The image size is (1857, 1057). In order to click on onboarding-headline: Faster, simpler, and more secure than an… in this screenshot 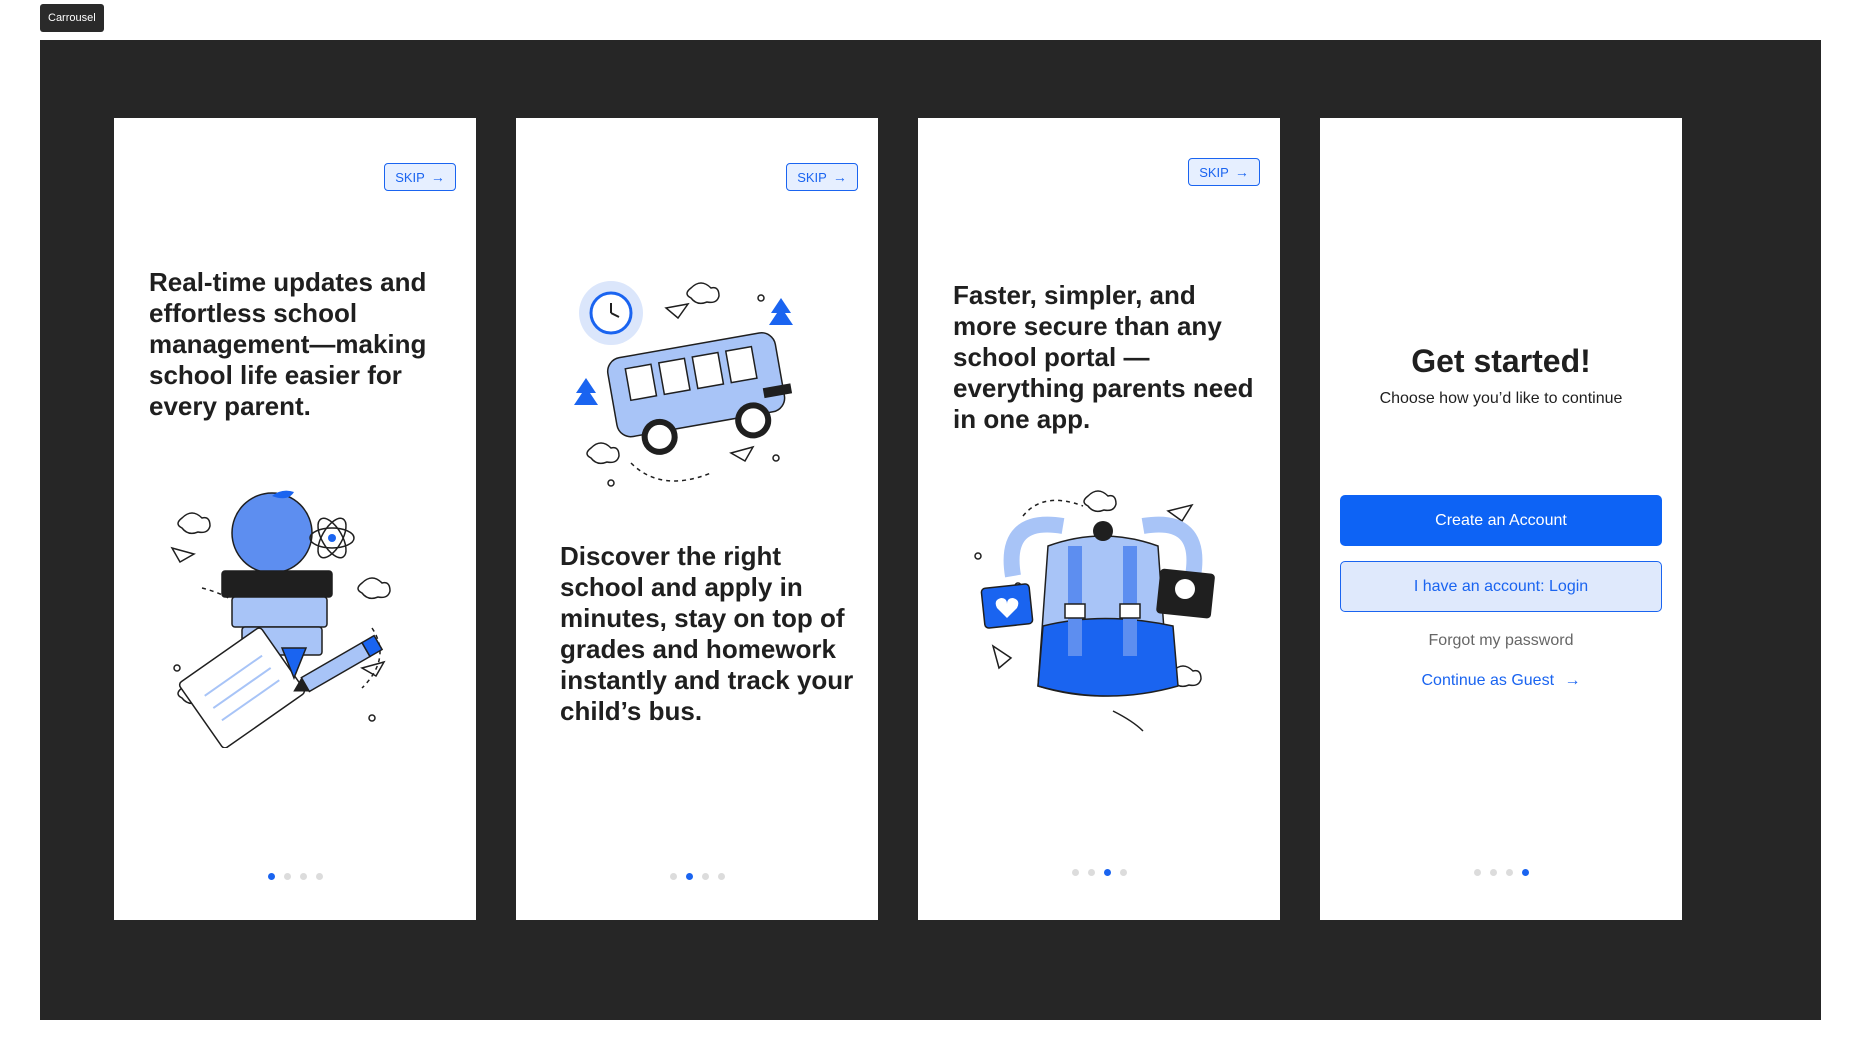, I will do `click(1103, 357)`.